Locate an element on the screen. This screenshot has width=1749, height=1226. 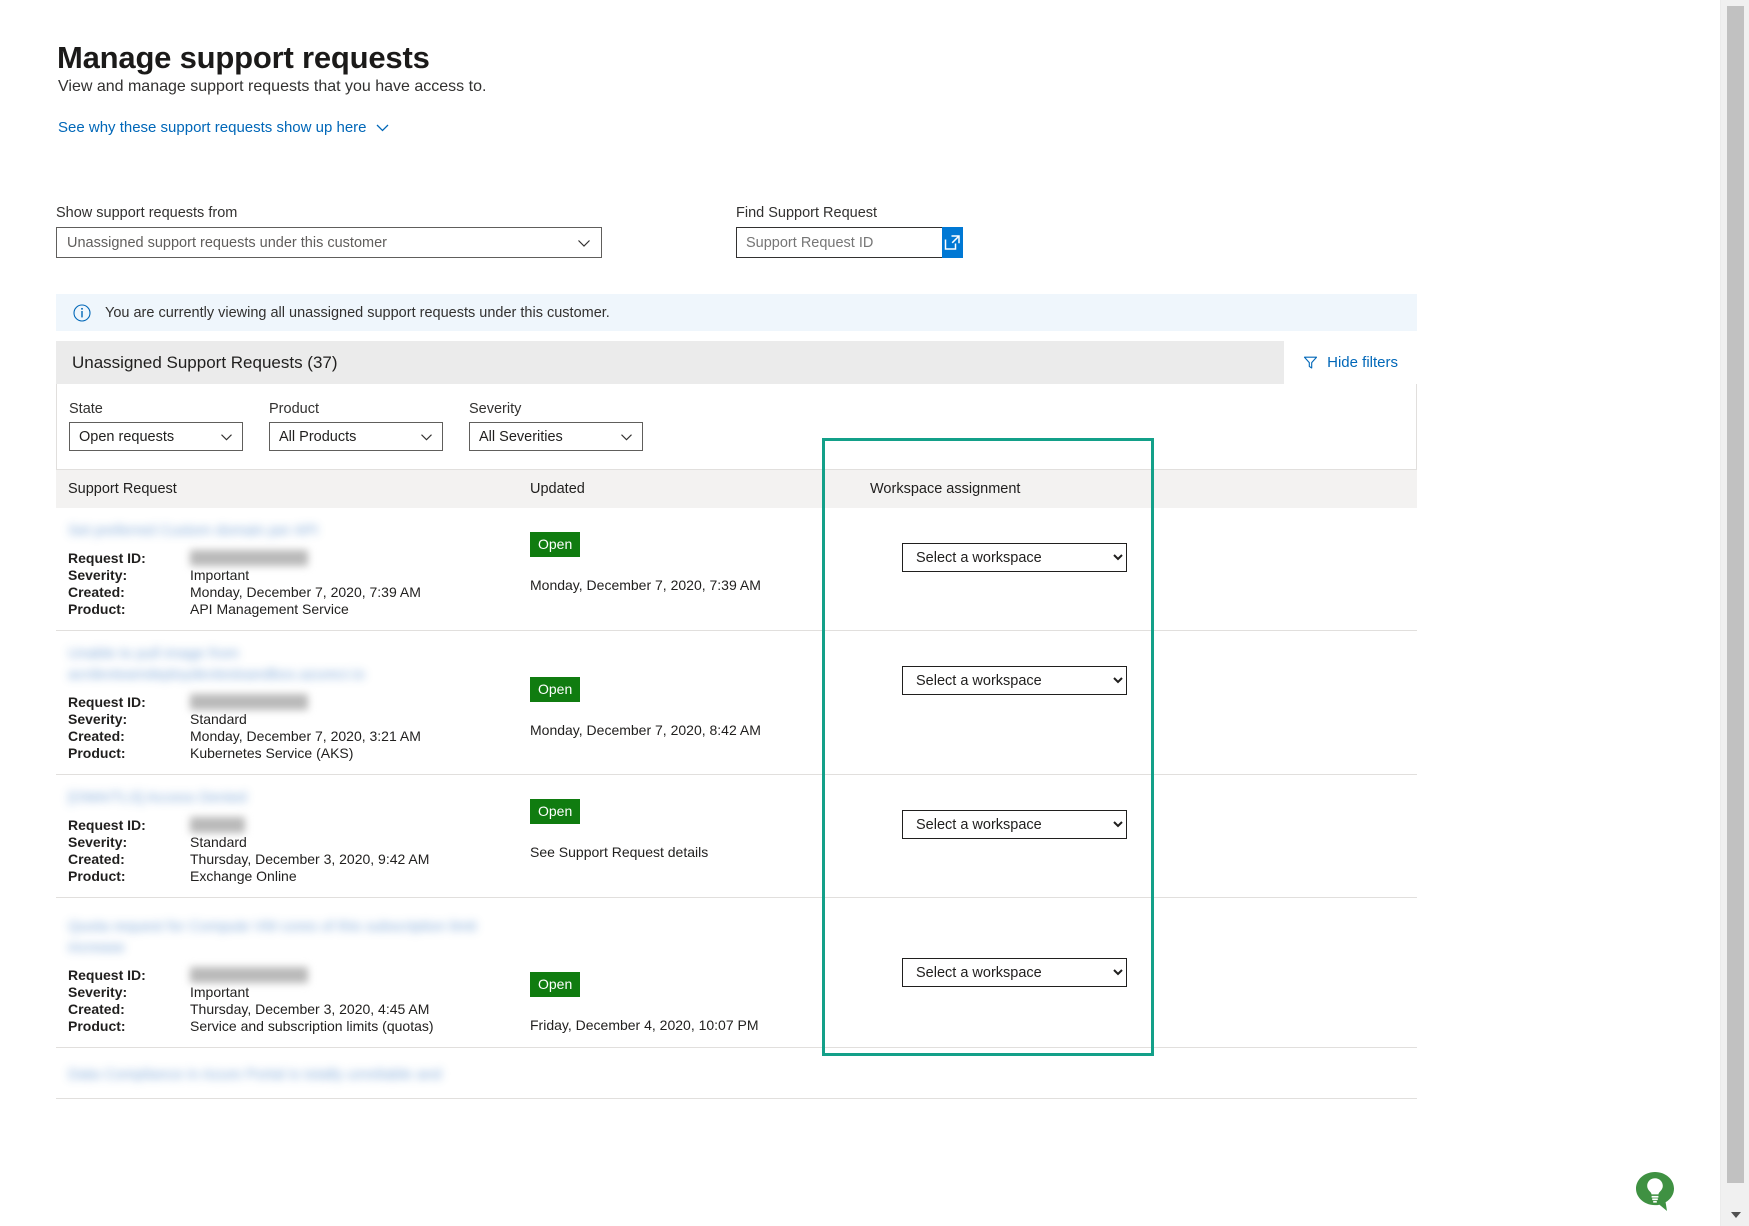
filter-state-dropdown: Open requests is located at coordinates (156, 436).